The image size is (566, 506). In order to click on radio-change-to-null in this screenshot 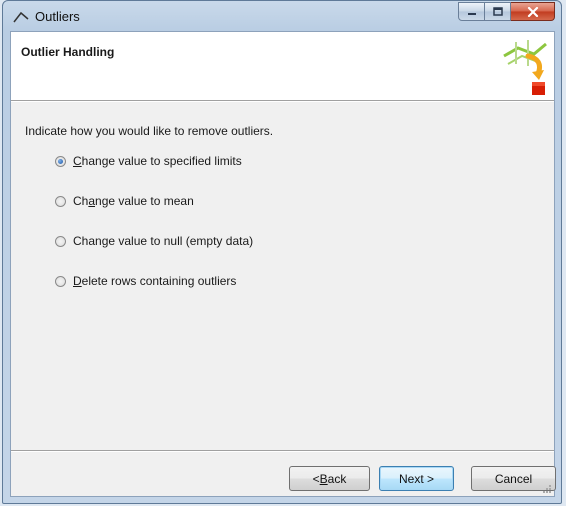, I will do `click(60, 241)`.